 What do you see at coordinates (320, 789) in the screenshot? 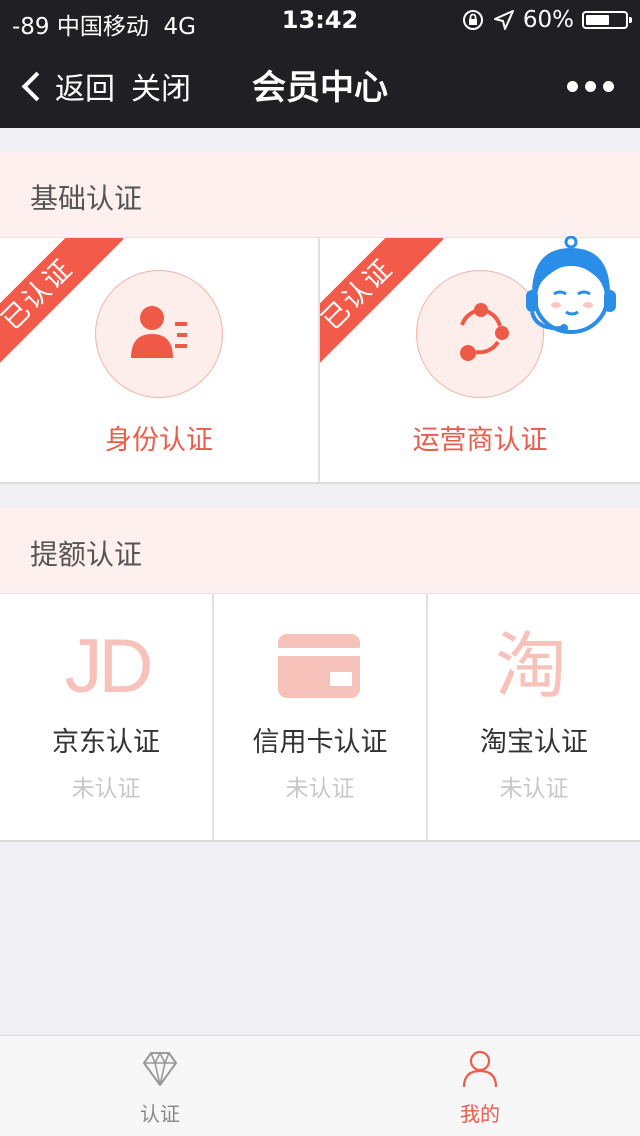
I see `credit-card-verification-status: 未认证` at bounding box center [320, 789].